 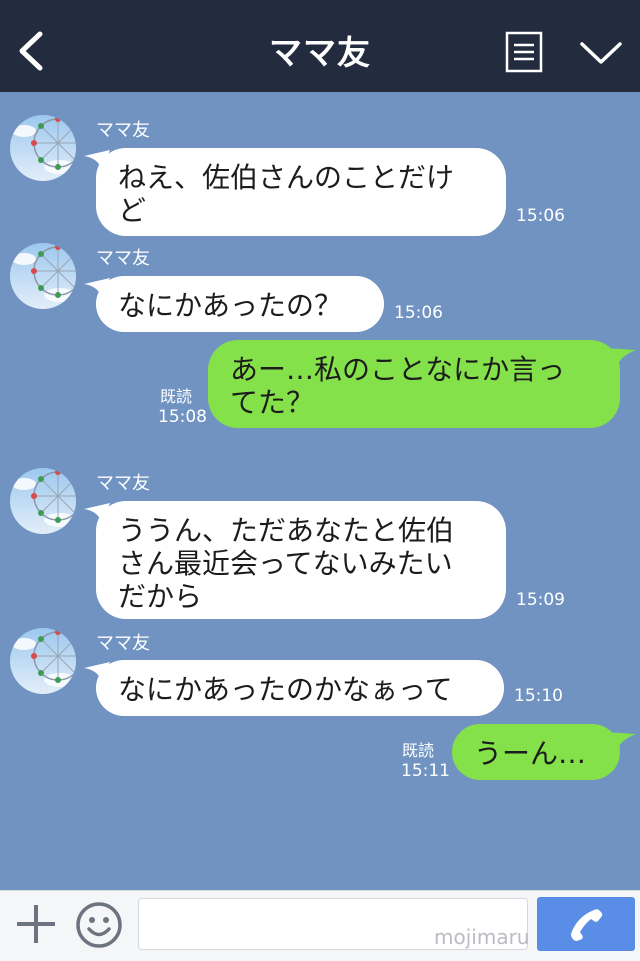 I want to click on message-bubble: なにかあったの？, so click(x=240, y=304).